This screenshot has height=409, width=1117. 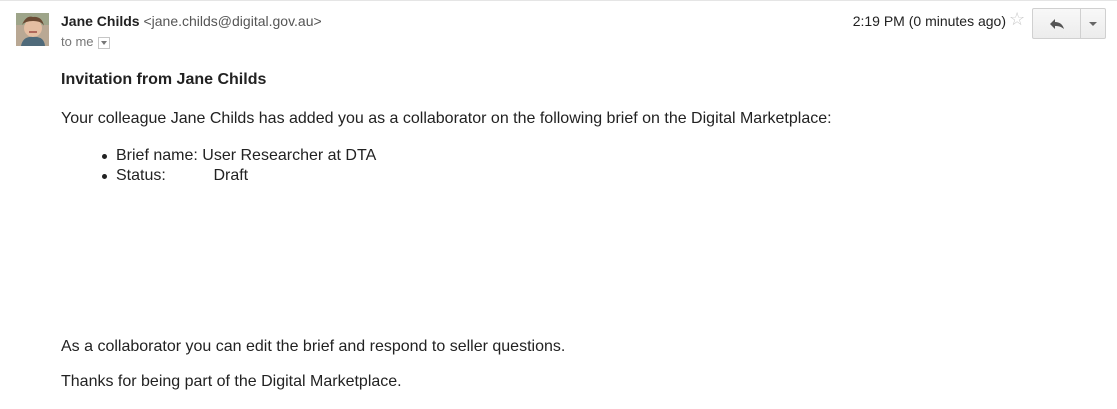 What do you see at coordinates (77, 41) in the screenshot?
I see `recipient-label: to me` at bounding box center [77, 41].